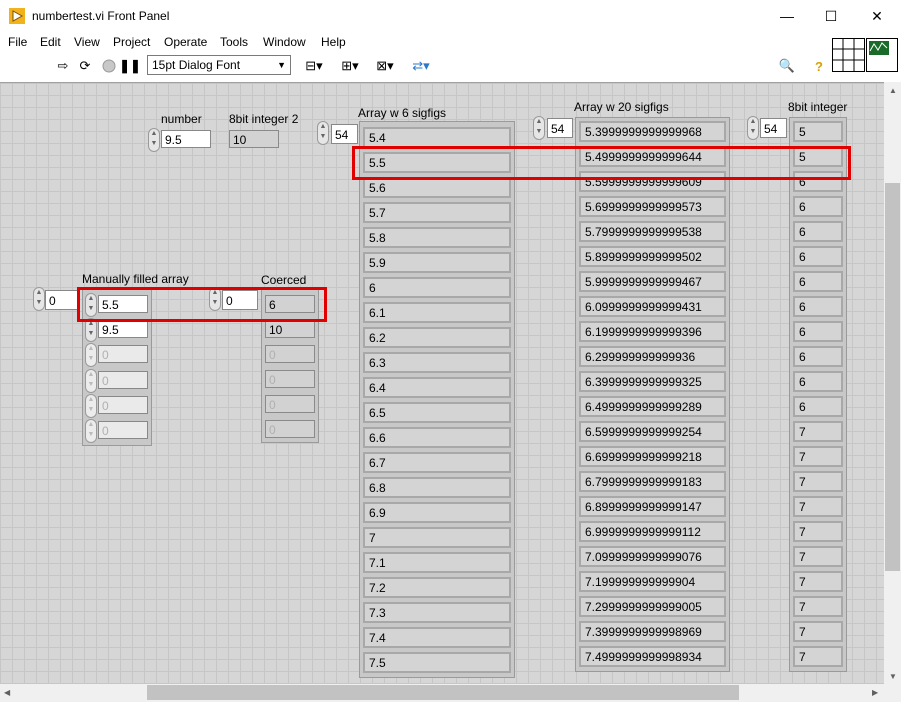 This screenshot has height=702, width=901. What do you see at coordinates (154, 140) in the screenshot?
I see `number-increment-icon: ▲ ▼` at bounding box center [154, 140].